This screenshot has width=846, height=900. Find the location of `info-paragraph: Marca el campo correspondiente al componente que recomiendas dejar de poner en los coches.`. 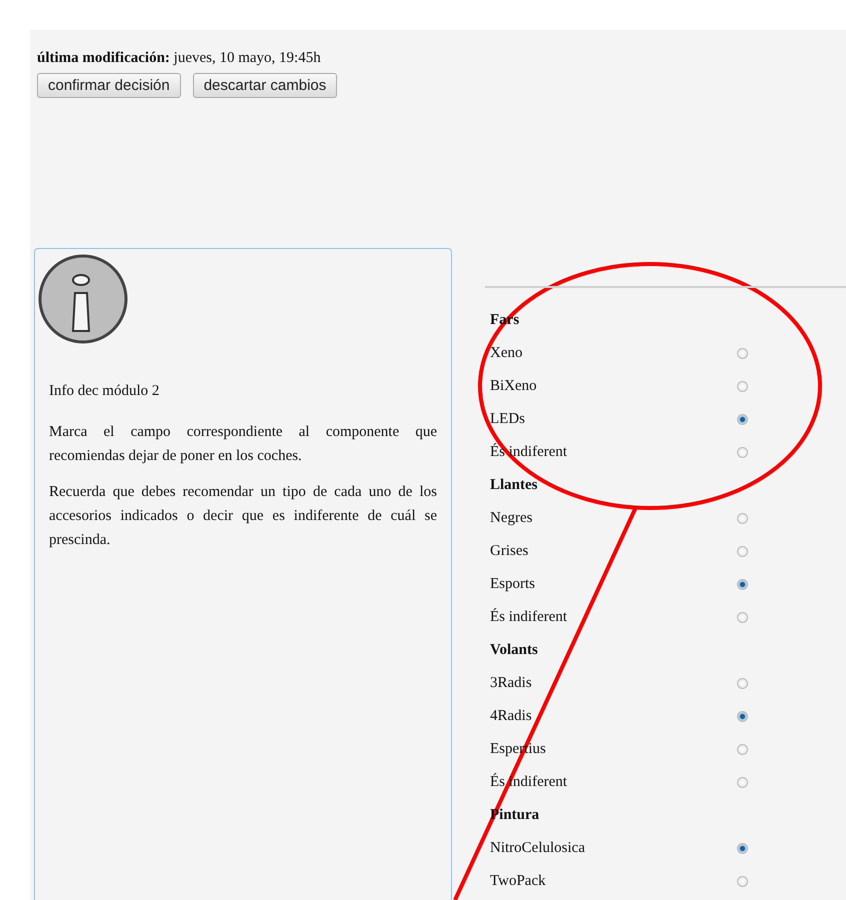

info-paragraph: Marca el campo correspondiente al componente que recomiendas dejar de poner en los coches. is located at coordinates (243, 444).